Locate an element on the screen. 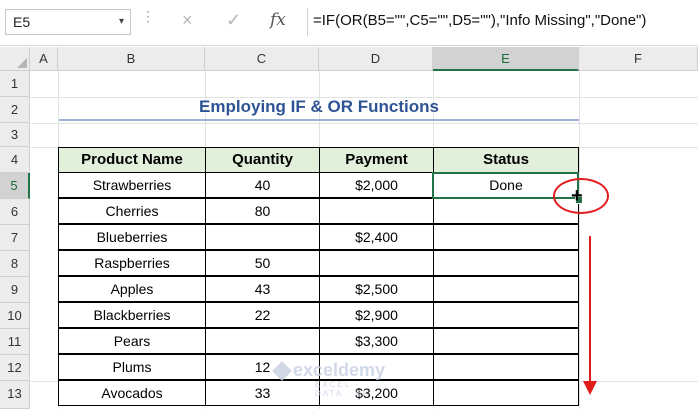  row-header-10: 10 is located at coordinates (15, 316).